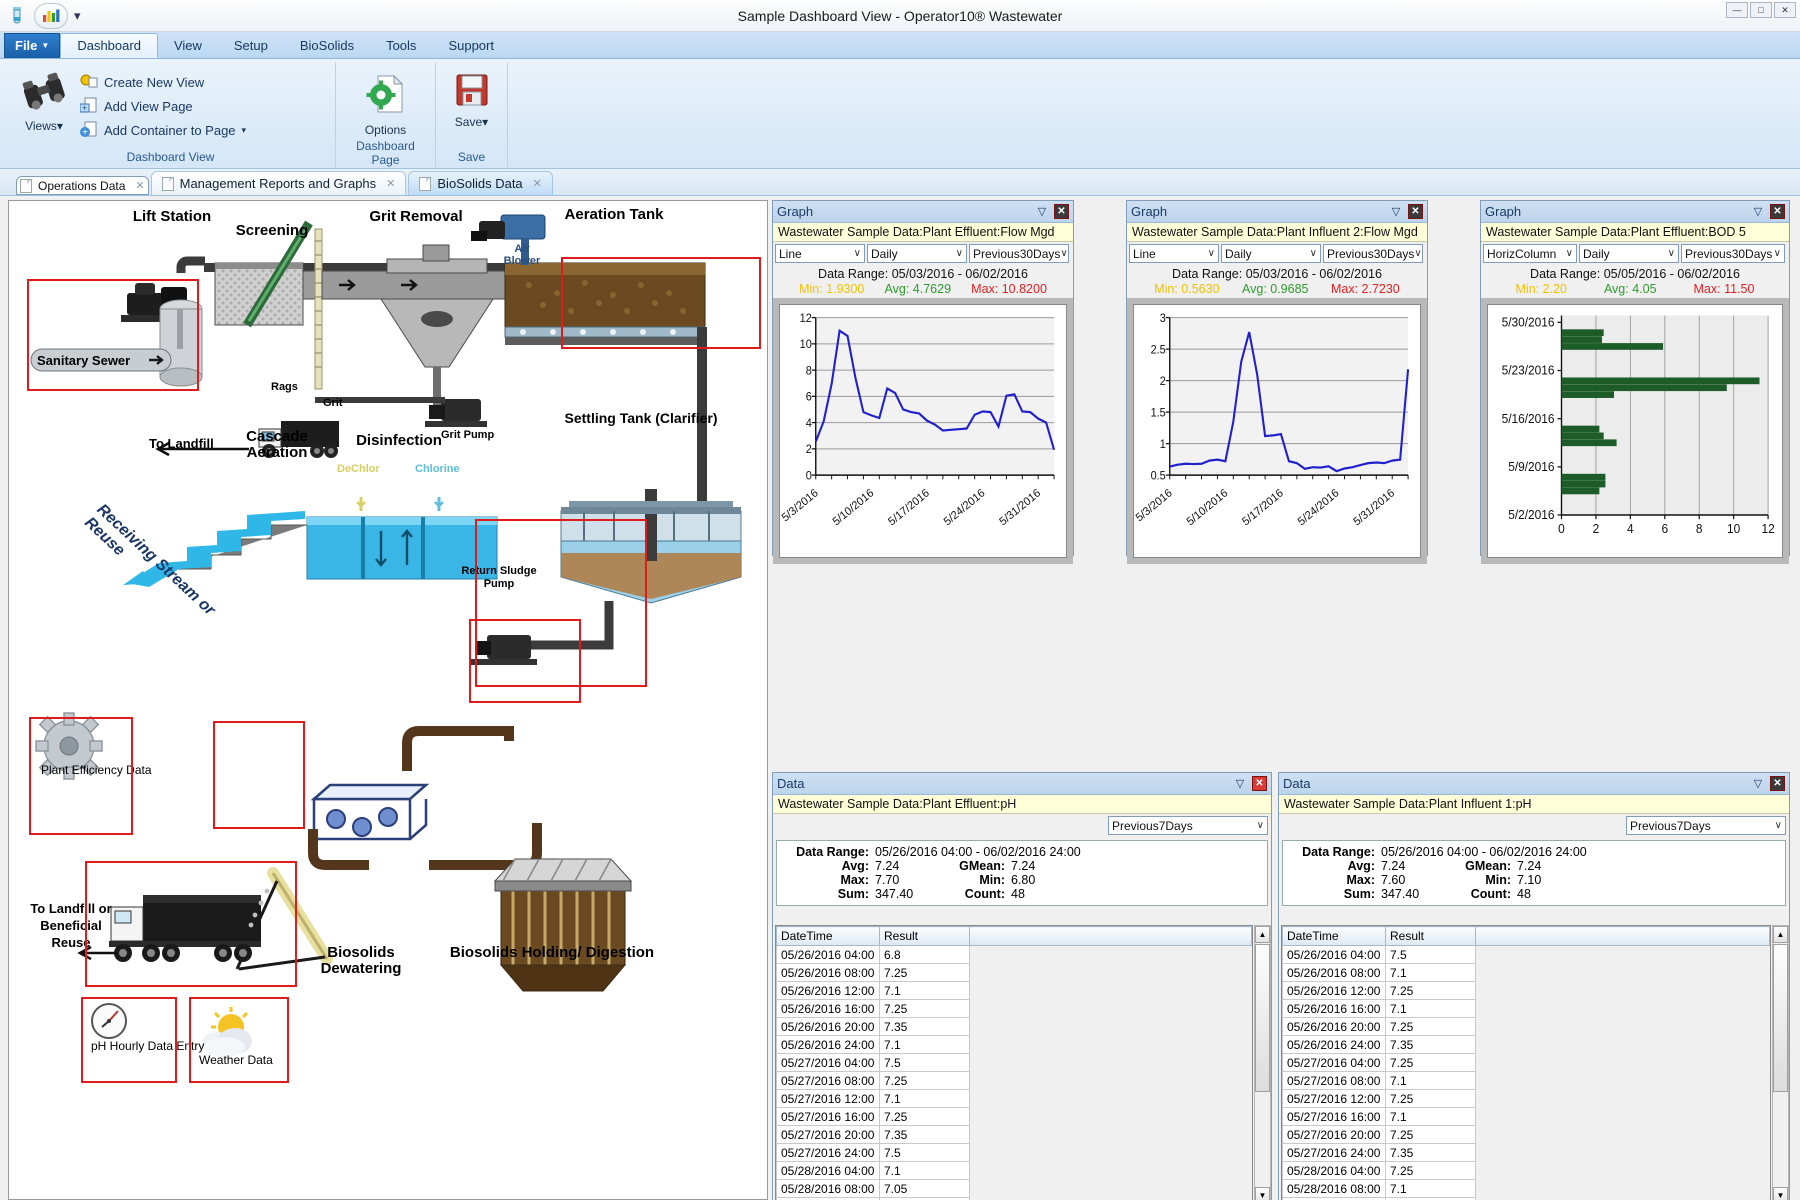  Describe the element at coordinates (1014, 990) in the screenshot. I see `table-row: 05/26/2016 12:00 7.1` at that location.